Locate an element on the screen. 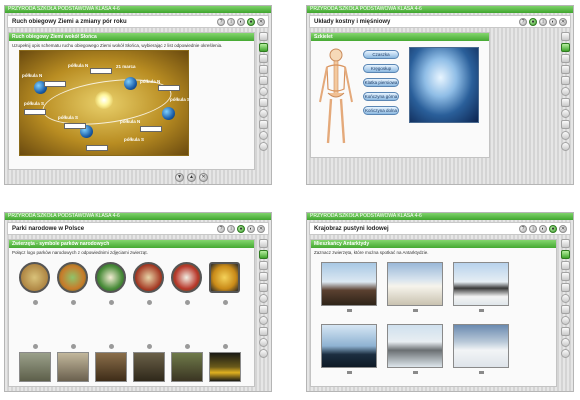  up-button: ▲ is located at coordinates (191, 177).